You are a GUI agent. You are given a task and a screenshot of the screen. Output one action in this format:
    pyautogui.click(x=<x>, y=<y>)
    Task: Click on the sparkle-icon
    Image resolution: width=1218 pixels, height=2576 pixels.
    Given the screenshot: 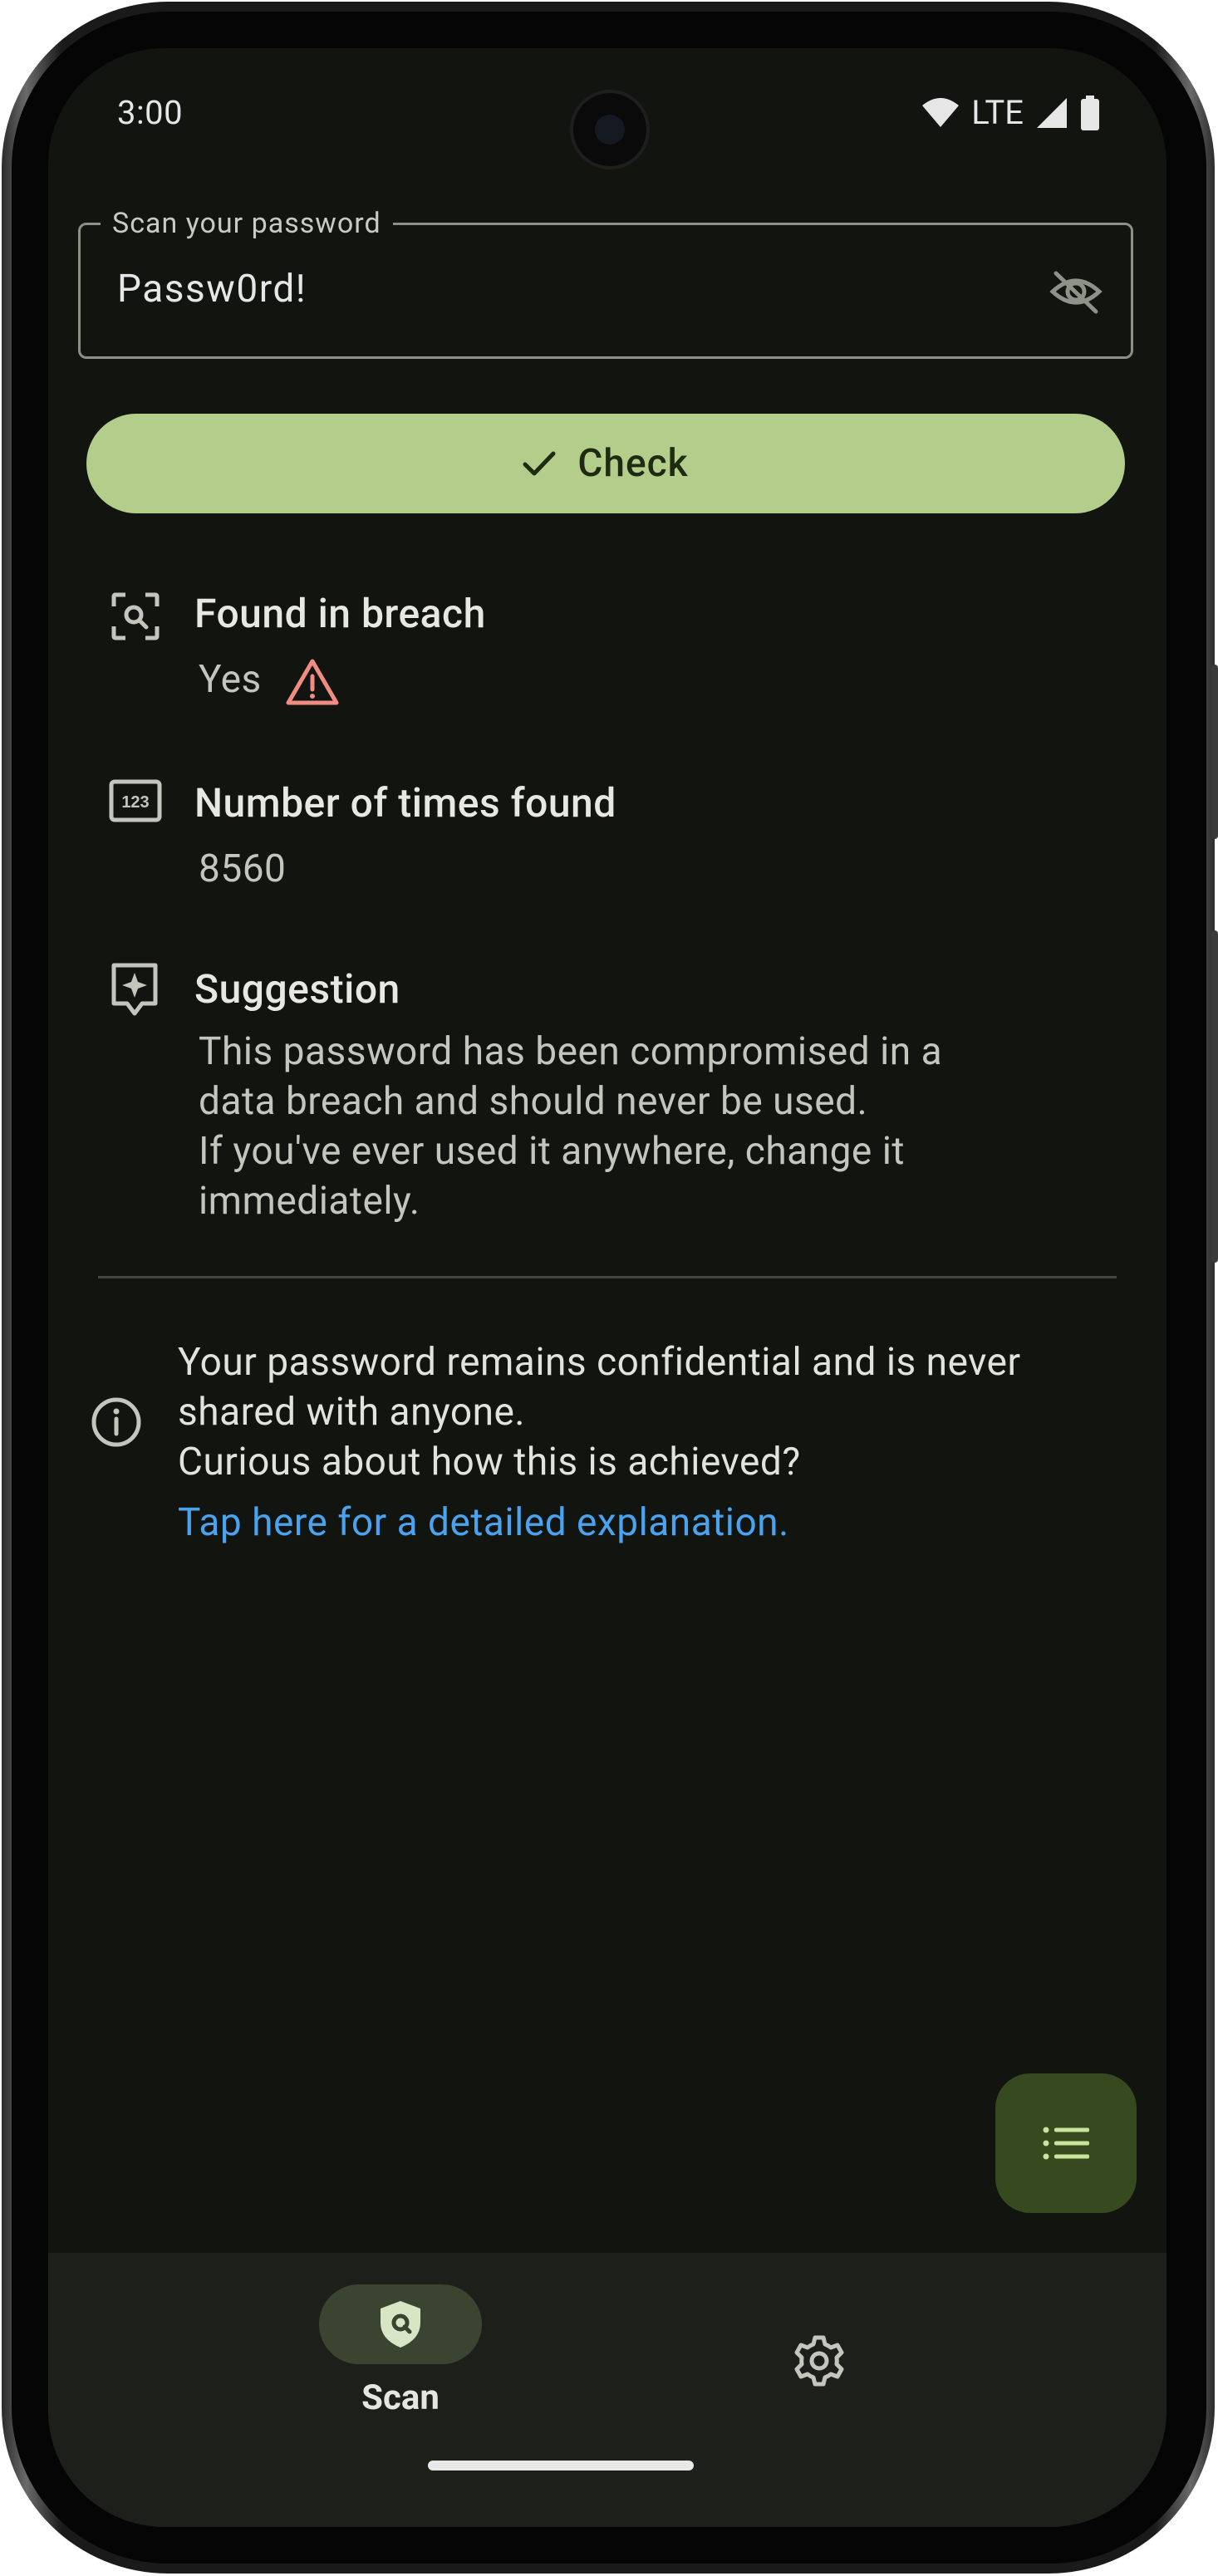 What is the action you would take?
    pyautogui.click(x=134, y=989)
    